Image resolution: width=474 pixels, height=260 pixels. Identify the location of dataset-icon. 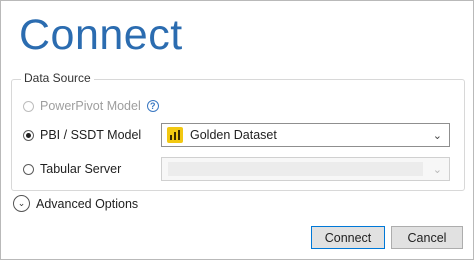
(175, 135).